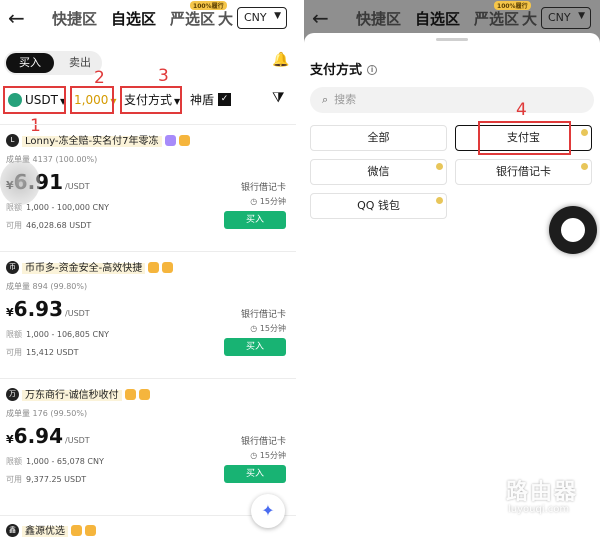  I want to click on merchant-avatar: L, so click(12, 140).